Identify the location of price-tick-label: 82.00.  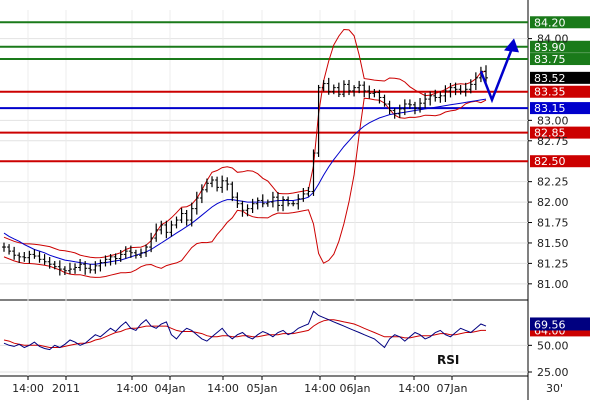
(553, 202).